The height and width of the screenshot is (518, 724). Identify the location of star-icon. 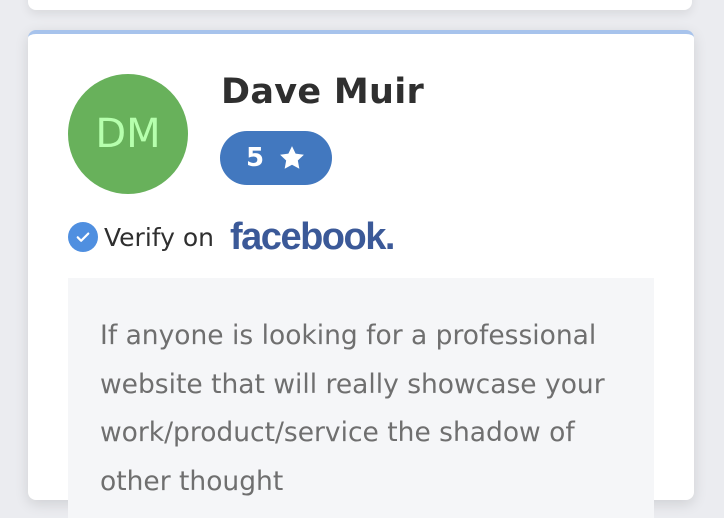
(292, 158).